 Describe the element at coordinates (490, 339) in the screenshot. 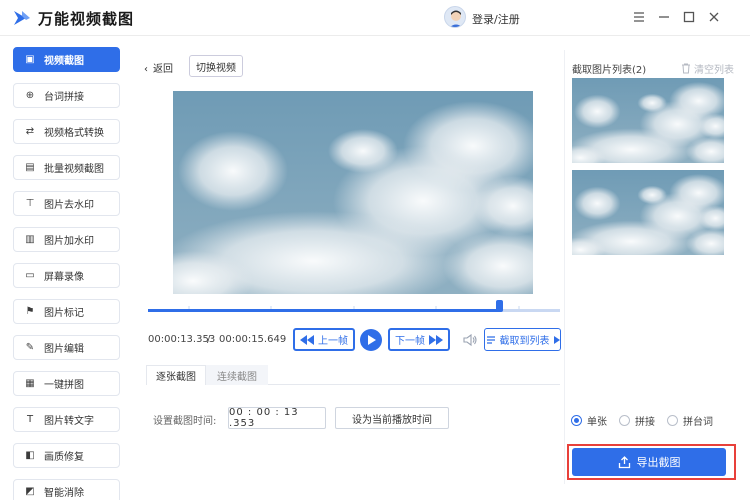

I see `list-icon` at that location.